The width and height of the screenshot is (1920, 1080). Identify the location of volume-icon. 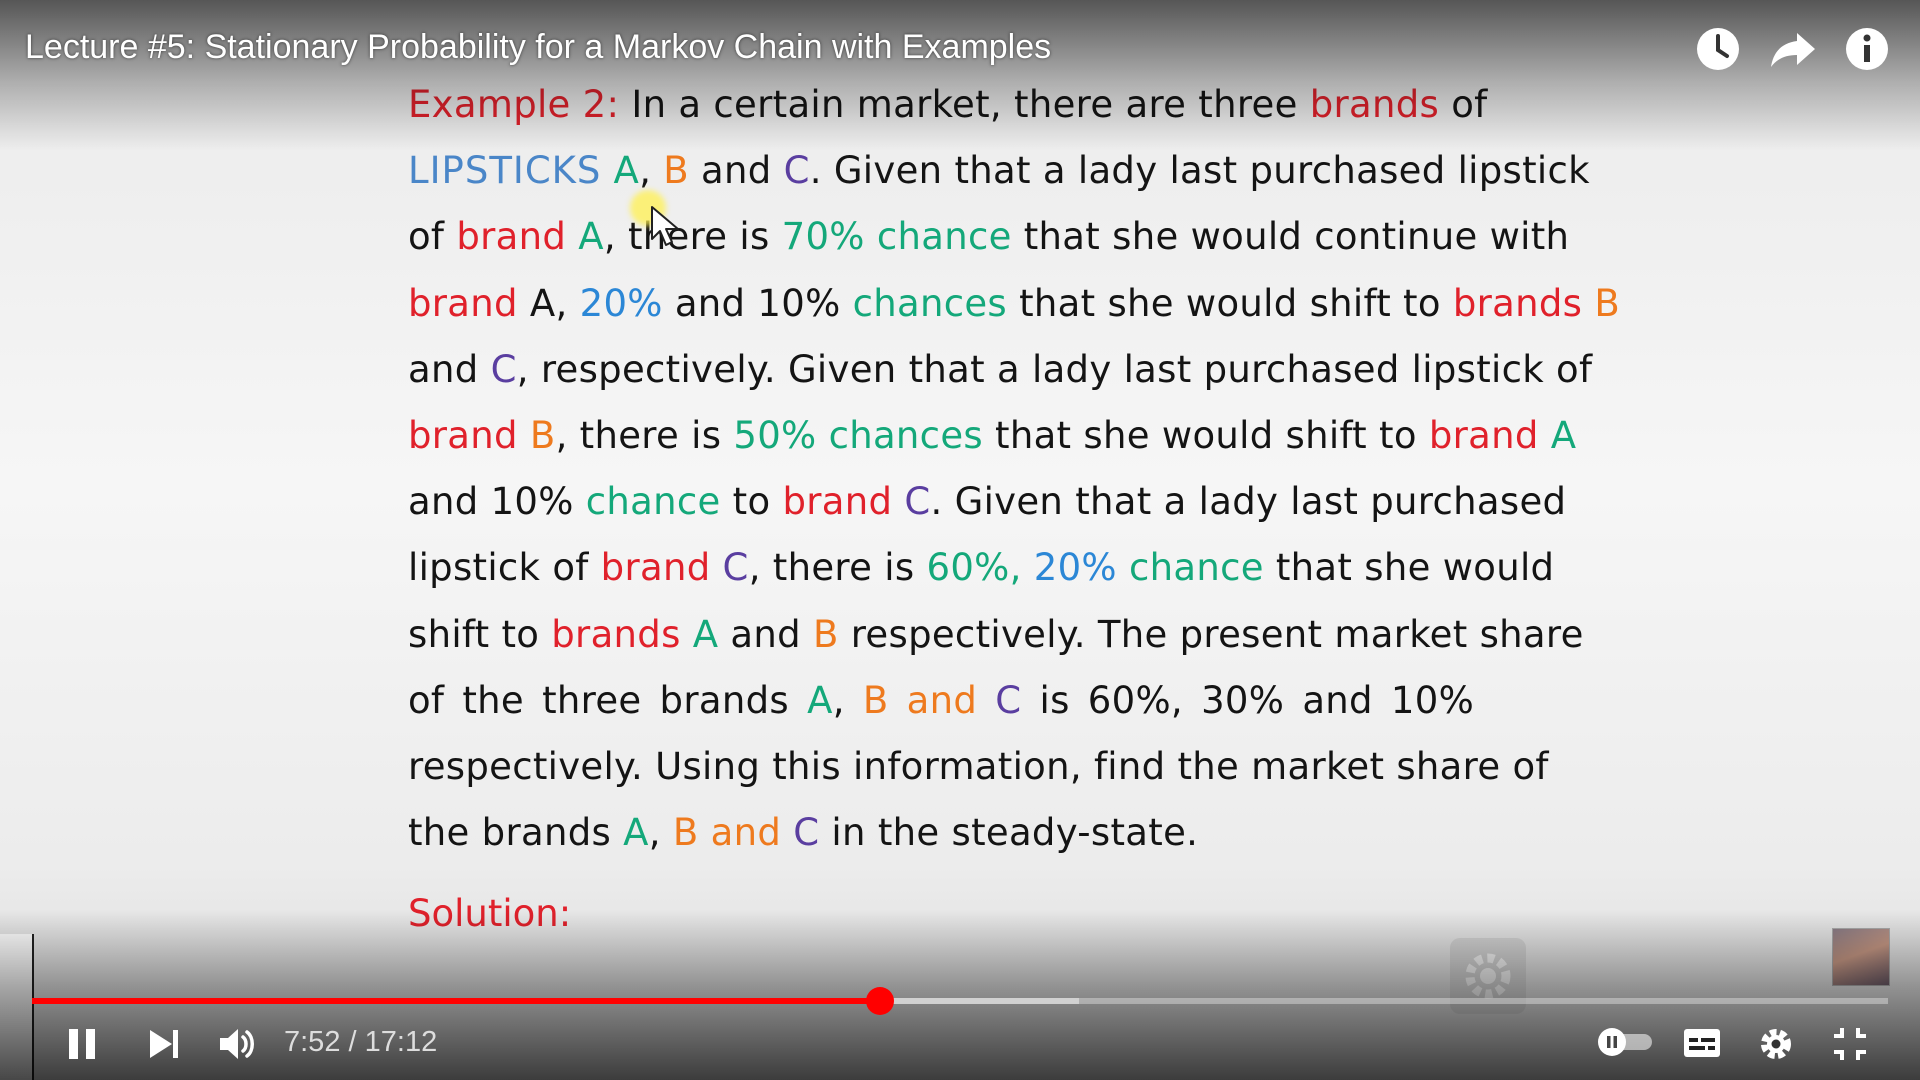
(238, 1044).